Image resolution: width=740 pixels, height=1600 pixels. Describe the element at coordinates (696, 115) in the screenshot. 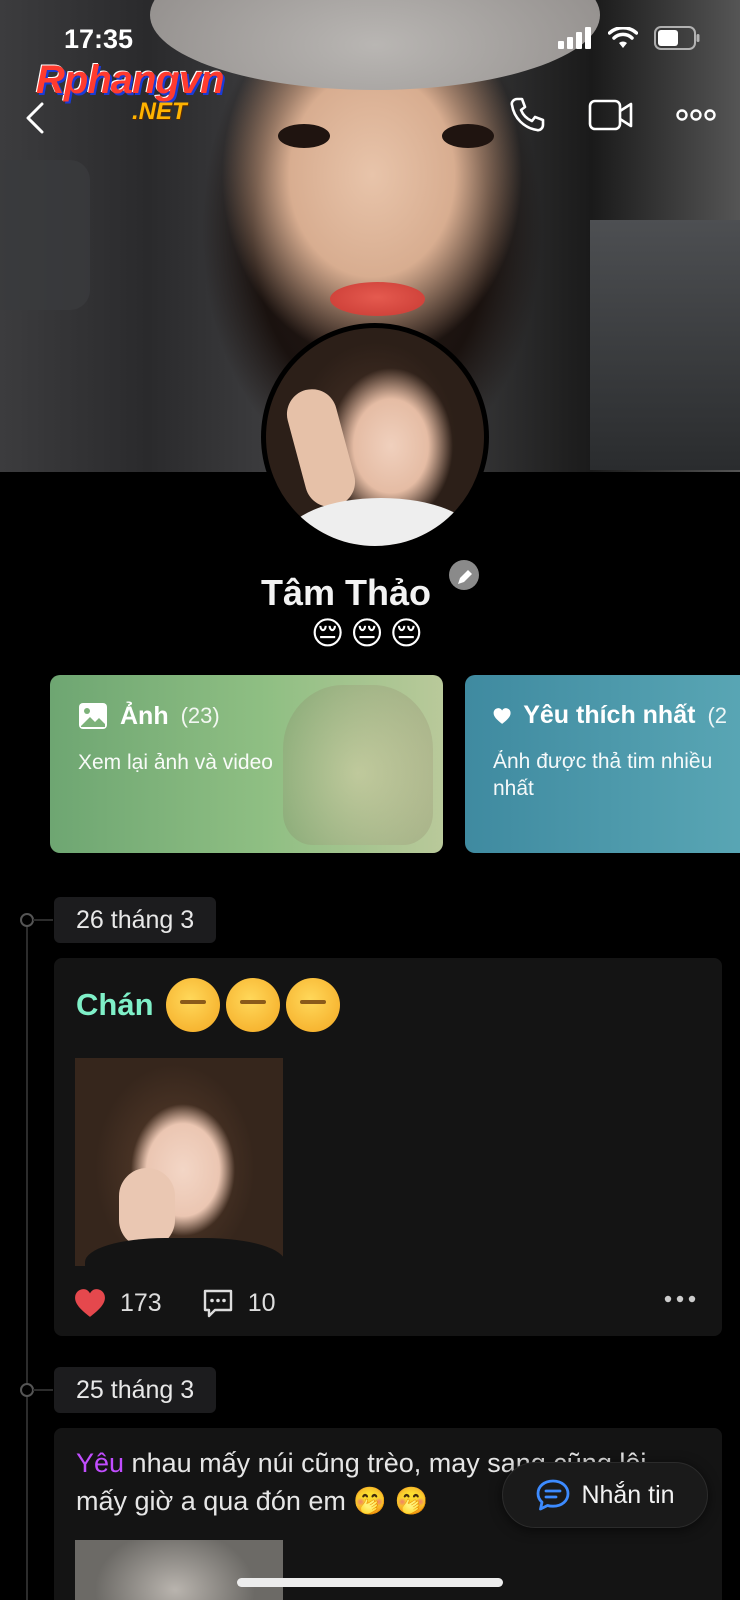

I see `more-options-icon` at that location.